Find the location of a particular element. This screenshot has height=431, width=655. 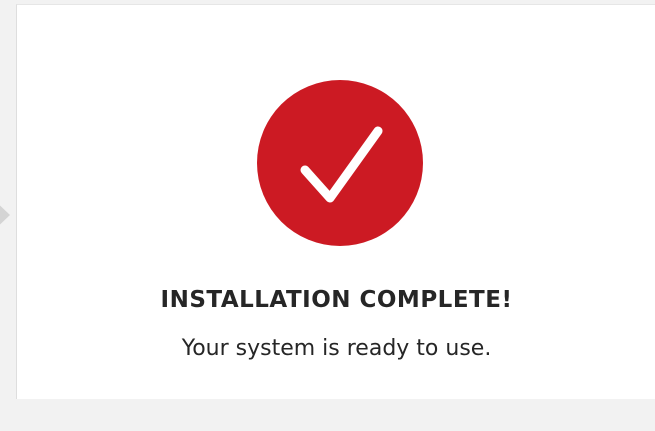

completion-title: INSTALLATION COMPLETE! is located at coordinates (336, 300).